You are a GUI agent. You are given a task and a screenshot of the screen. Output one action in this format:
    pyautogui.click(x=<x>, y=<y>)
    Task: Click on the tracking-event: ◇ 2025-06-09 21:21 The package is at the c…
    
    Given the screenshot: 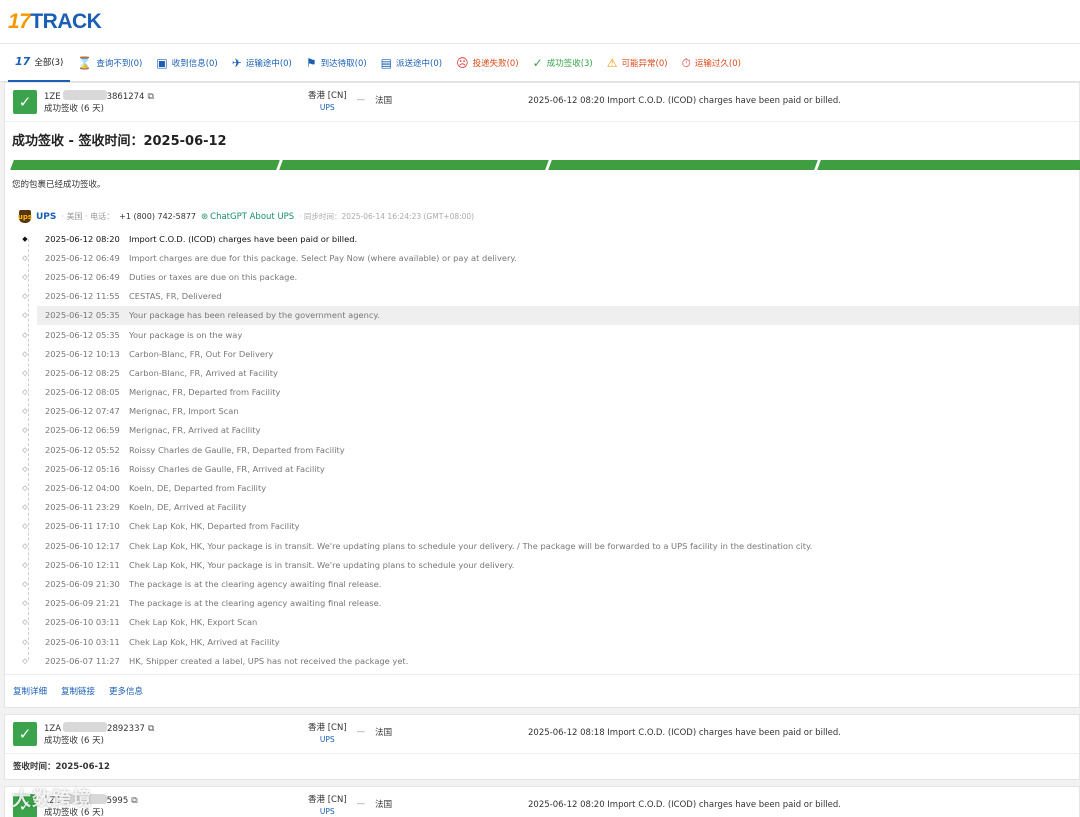 What is the action you would take?
    pyautogui.click(x=542, y=603)
    